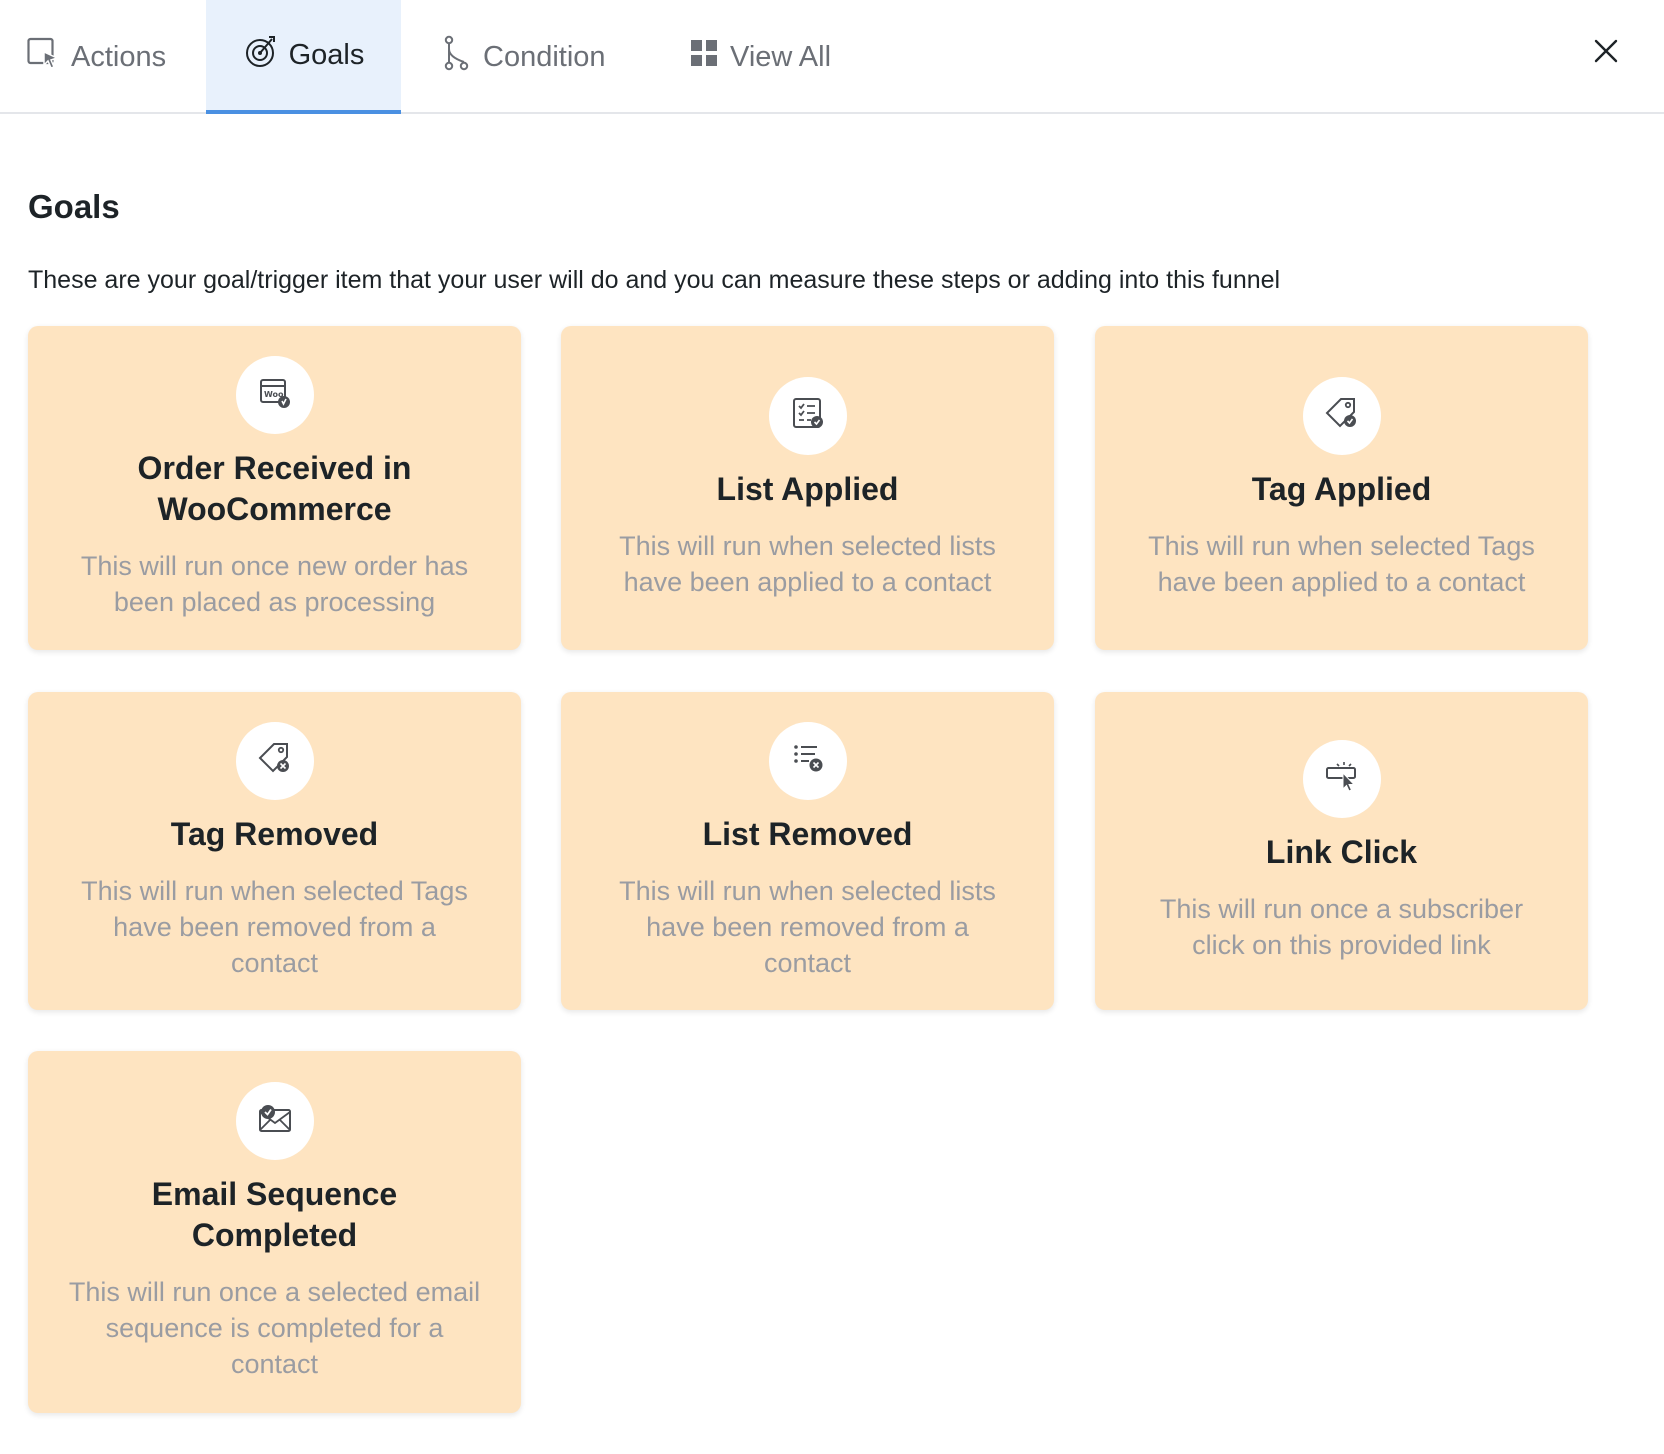 This screenshot has width=1664, height=1454. What do you see at coordinates (274, 833) in the screenshot?
I see `card-title: Tag Removed` at bounding box center [274, 833].